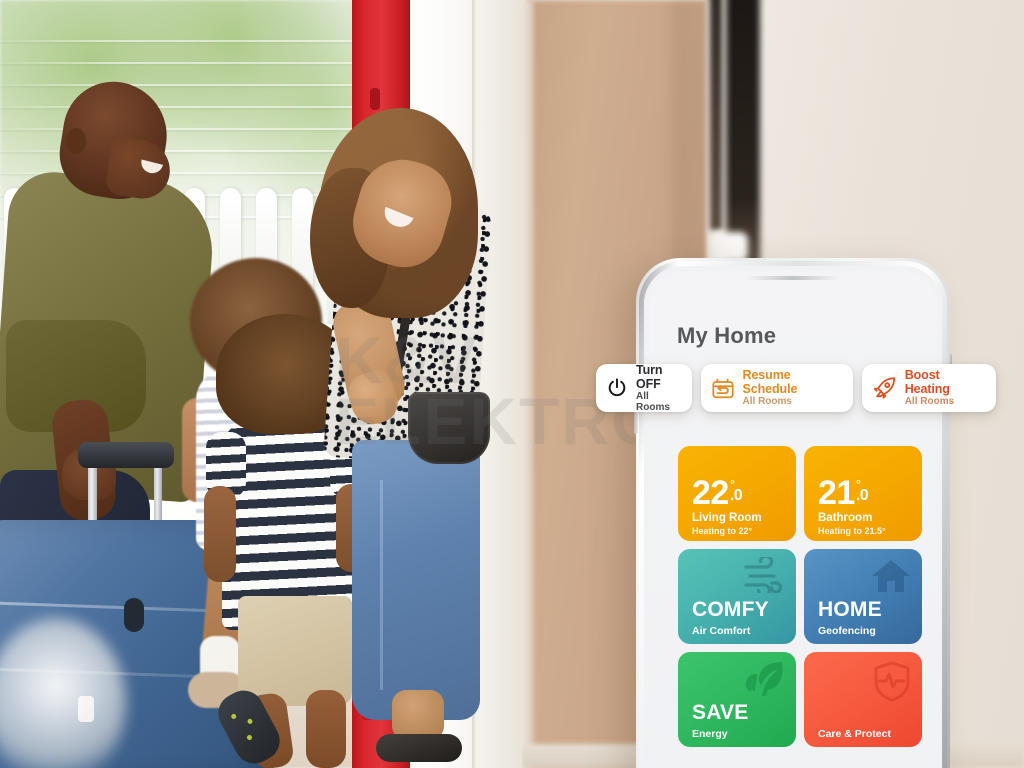 The image size is (1024, 768). Describe the element at coordinates (528, 384) in the screenshot. I see `wall-edge-highlight` at that location.